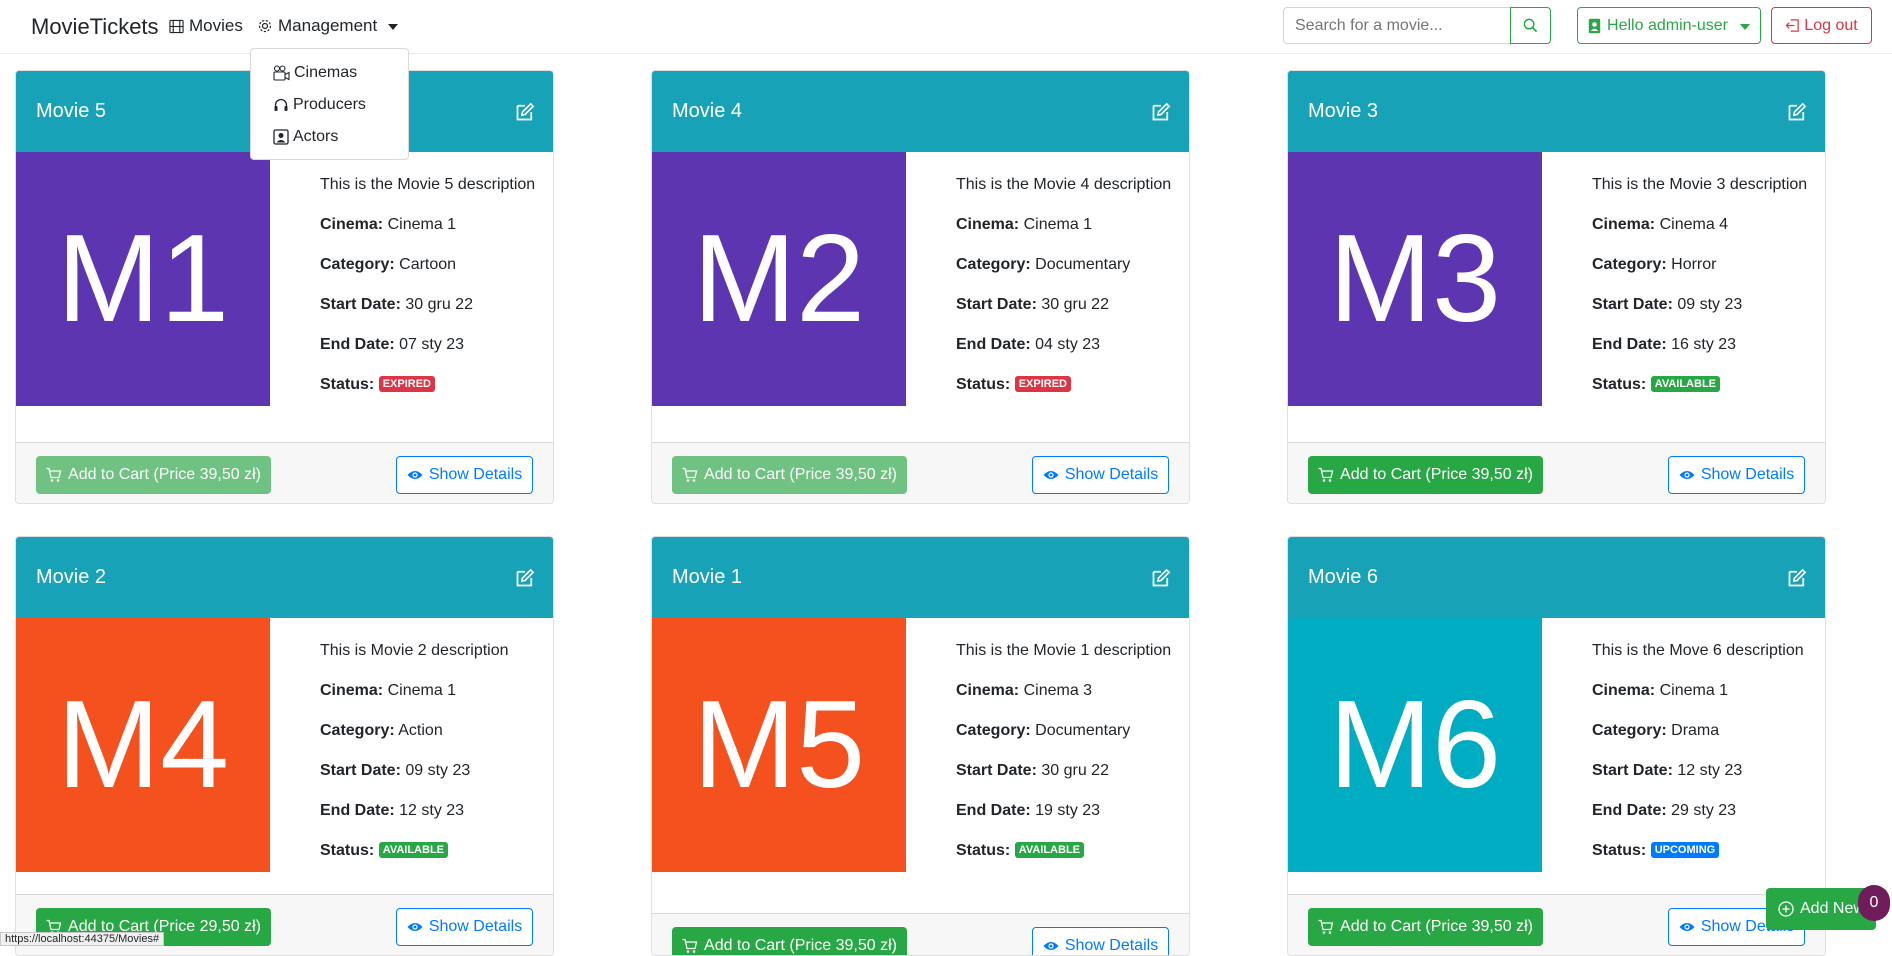  I want to click on end-date-value: 07 sty 23, so click(432, 344).